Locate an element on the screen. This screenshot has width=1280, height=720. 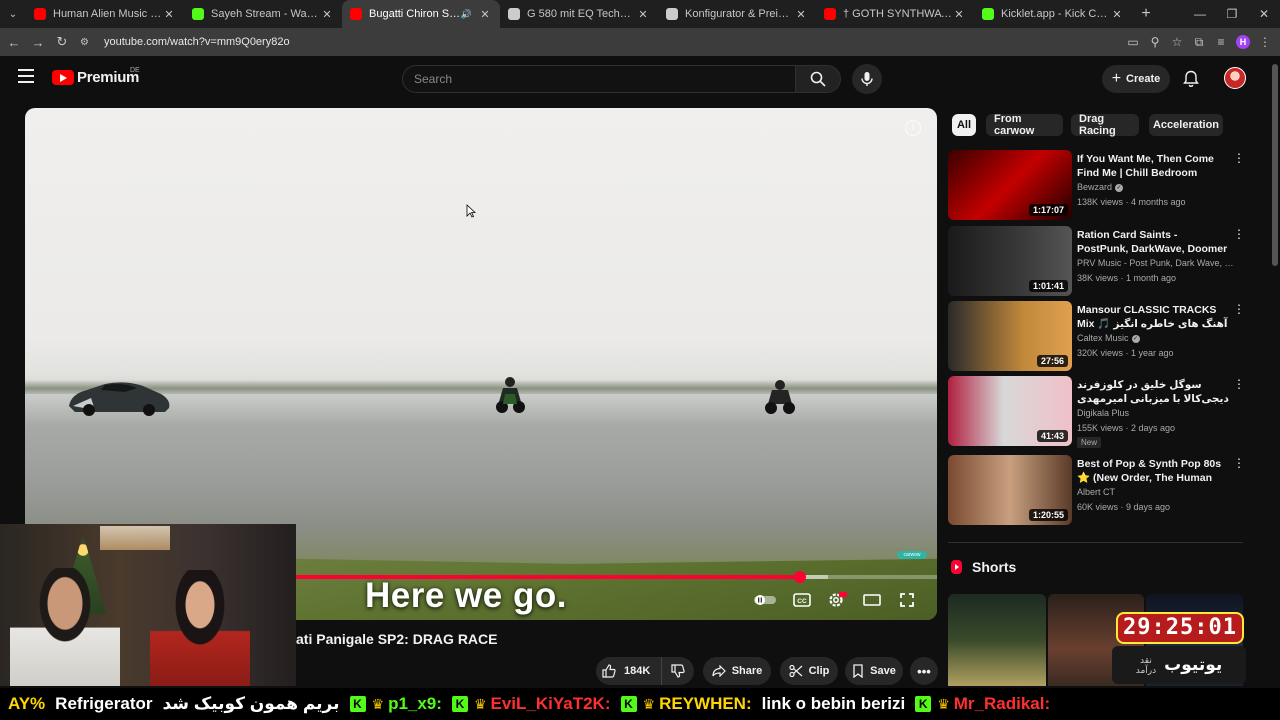
channel-name: Caltex Music ✓ is located at coordinates (1157, 338).